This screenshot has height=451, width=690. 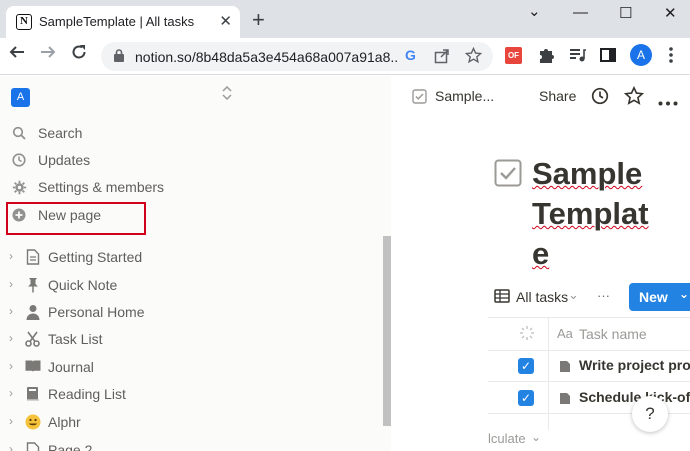 What do you see at coordinates (671, 57) in the screenshot?
I see `chrome-menu-icon` at bounding box center [671, 57].